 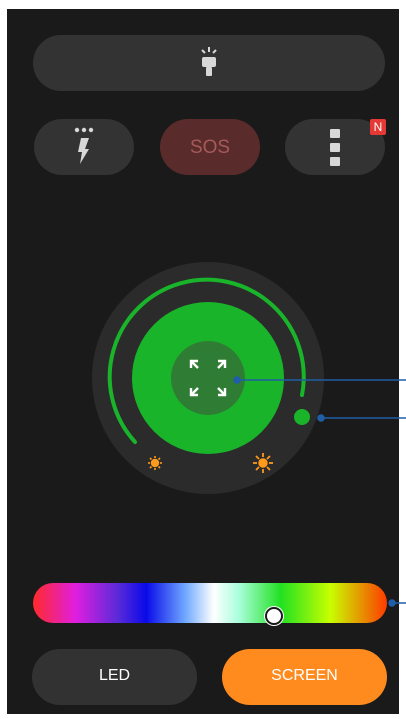 I want to click on sos-label: SOS, so click(x=210, y=147).